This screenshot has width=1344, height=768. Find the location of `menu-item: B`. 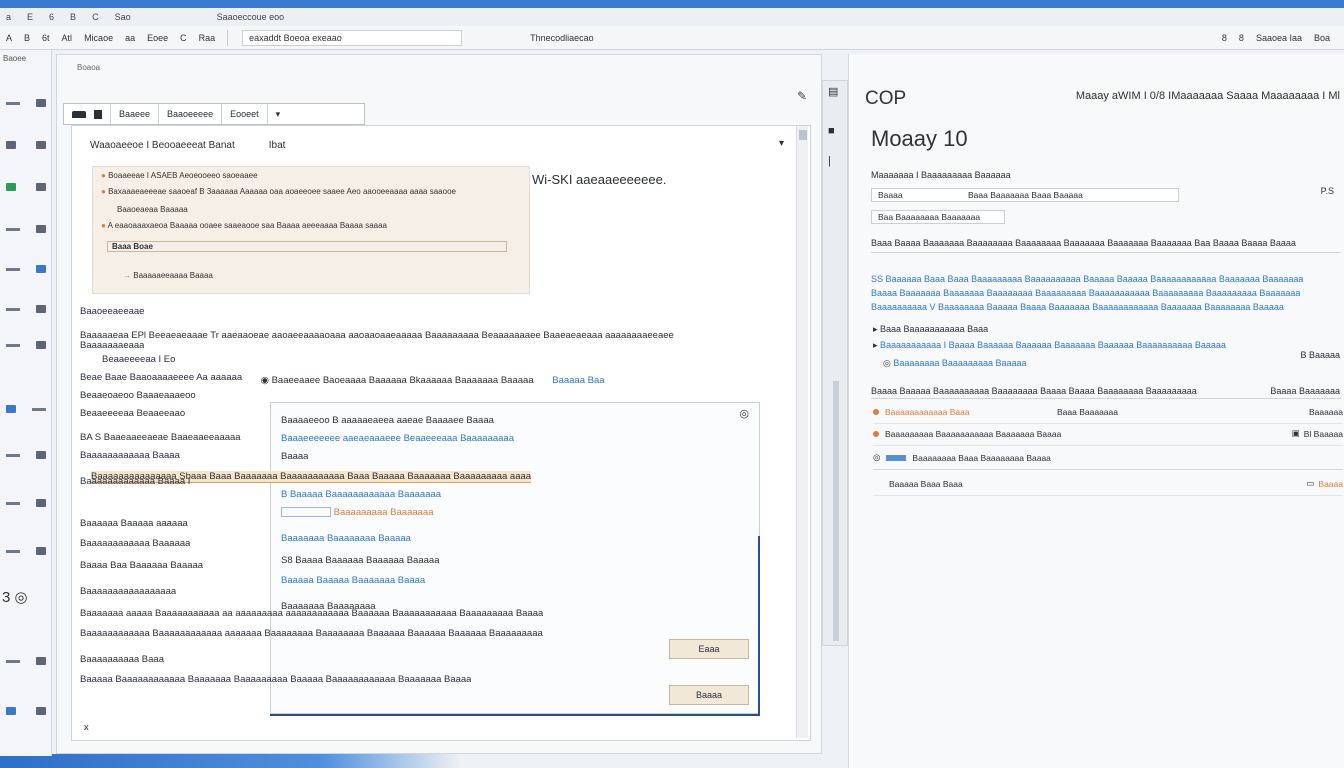

menu-item: B is located at coordinates (73, 17).